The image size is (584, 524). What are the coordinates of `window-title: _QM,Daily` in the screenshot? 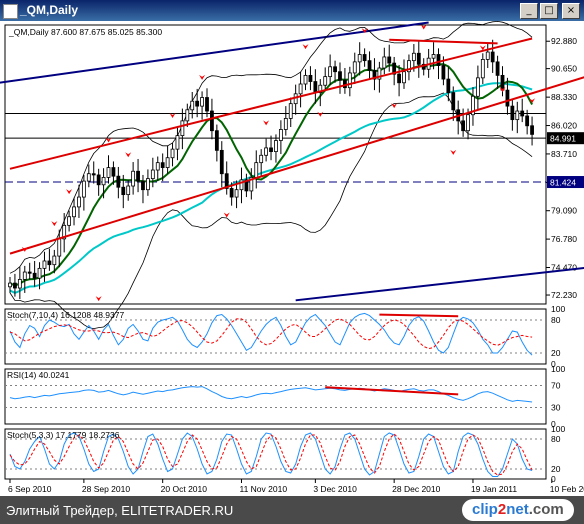 It's located at (49, 10).